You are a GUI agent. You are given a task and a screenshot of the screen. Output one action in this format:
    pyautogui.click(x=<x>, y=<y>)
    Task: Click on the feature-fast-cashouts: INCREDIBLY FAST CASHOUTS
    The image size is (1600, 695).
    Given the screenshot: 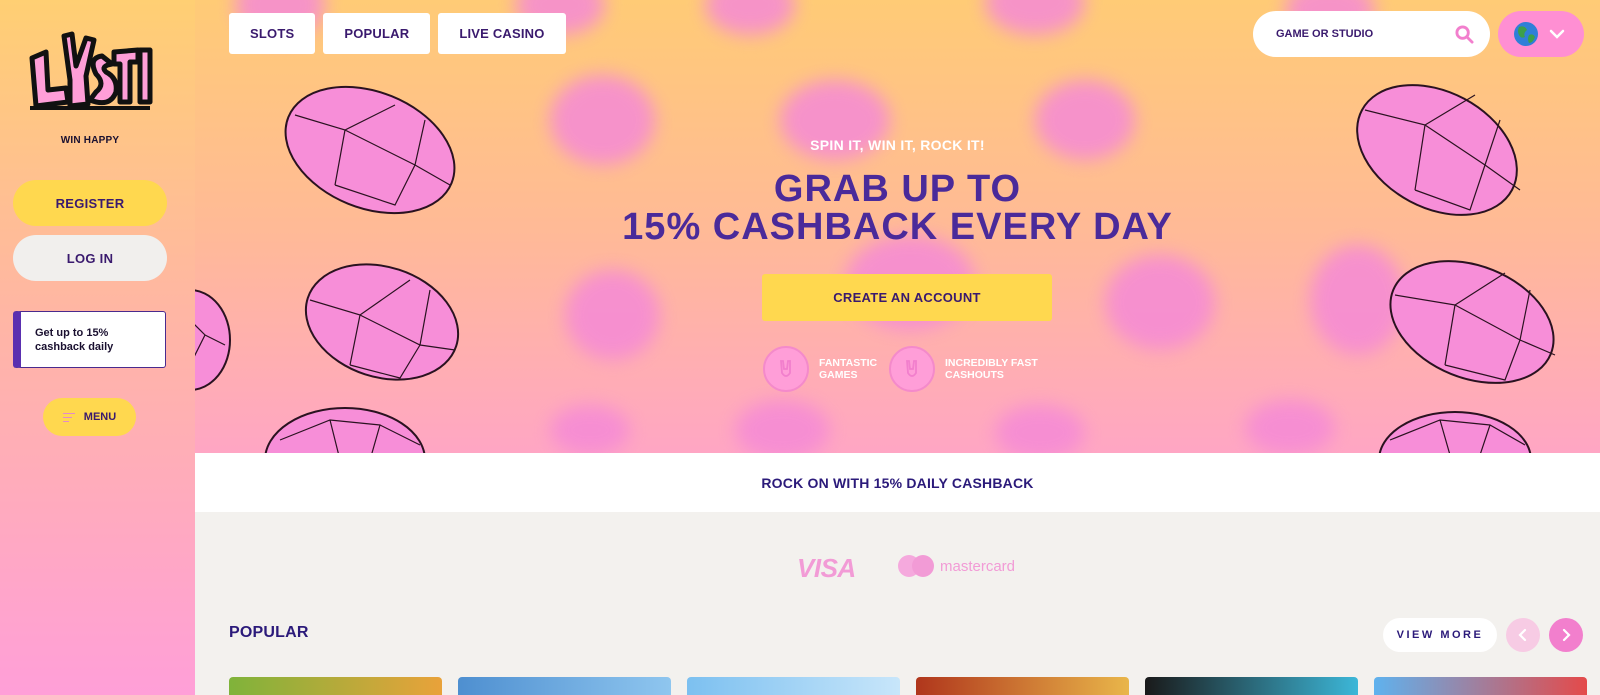 What is the action you would take?
    pyautogui.click(x=967, y=369)
    